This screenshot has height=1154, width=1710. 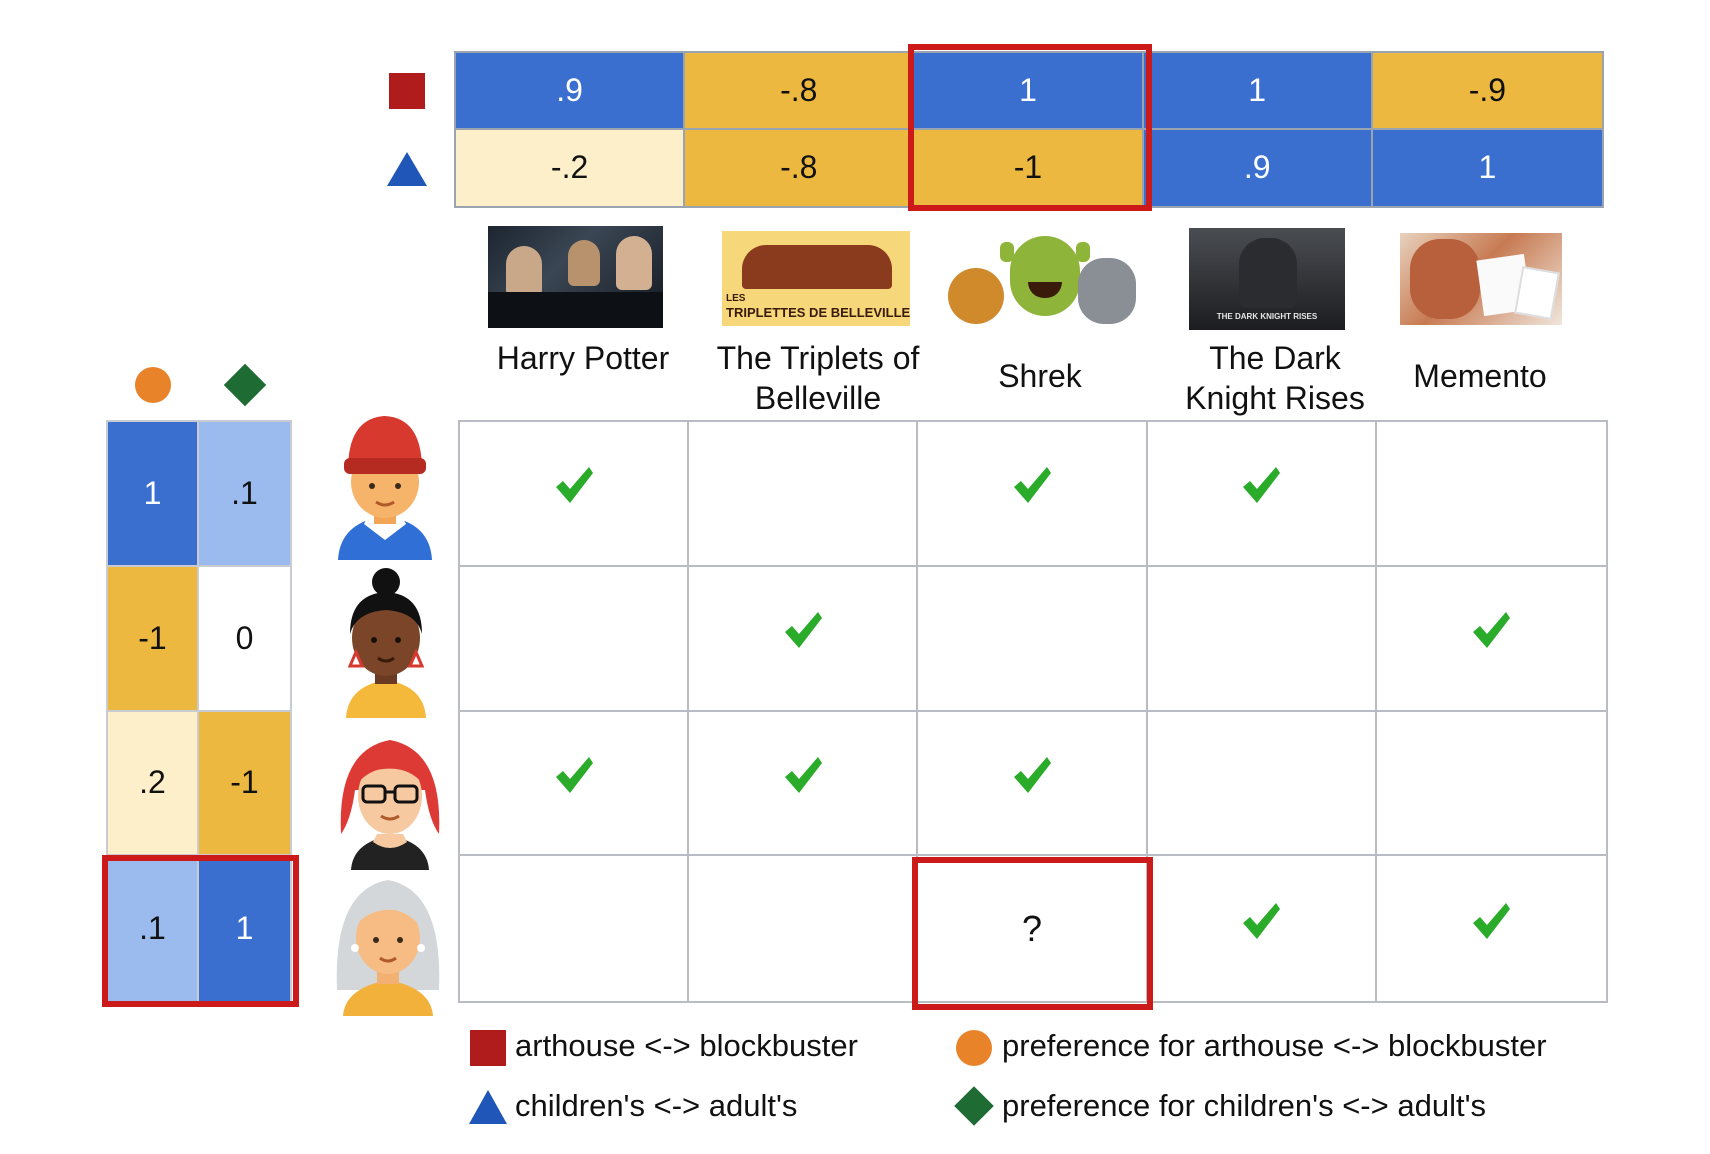 I want to click on movie-title: The Dark Knight Rises, so click(x=1275, y=378).